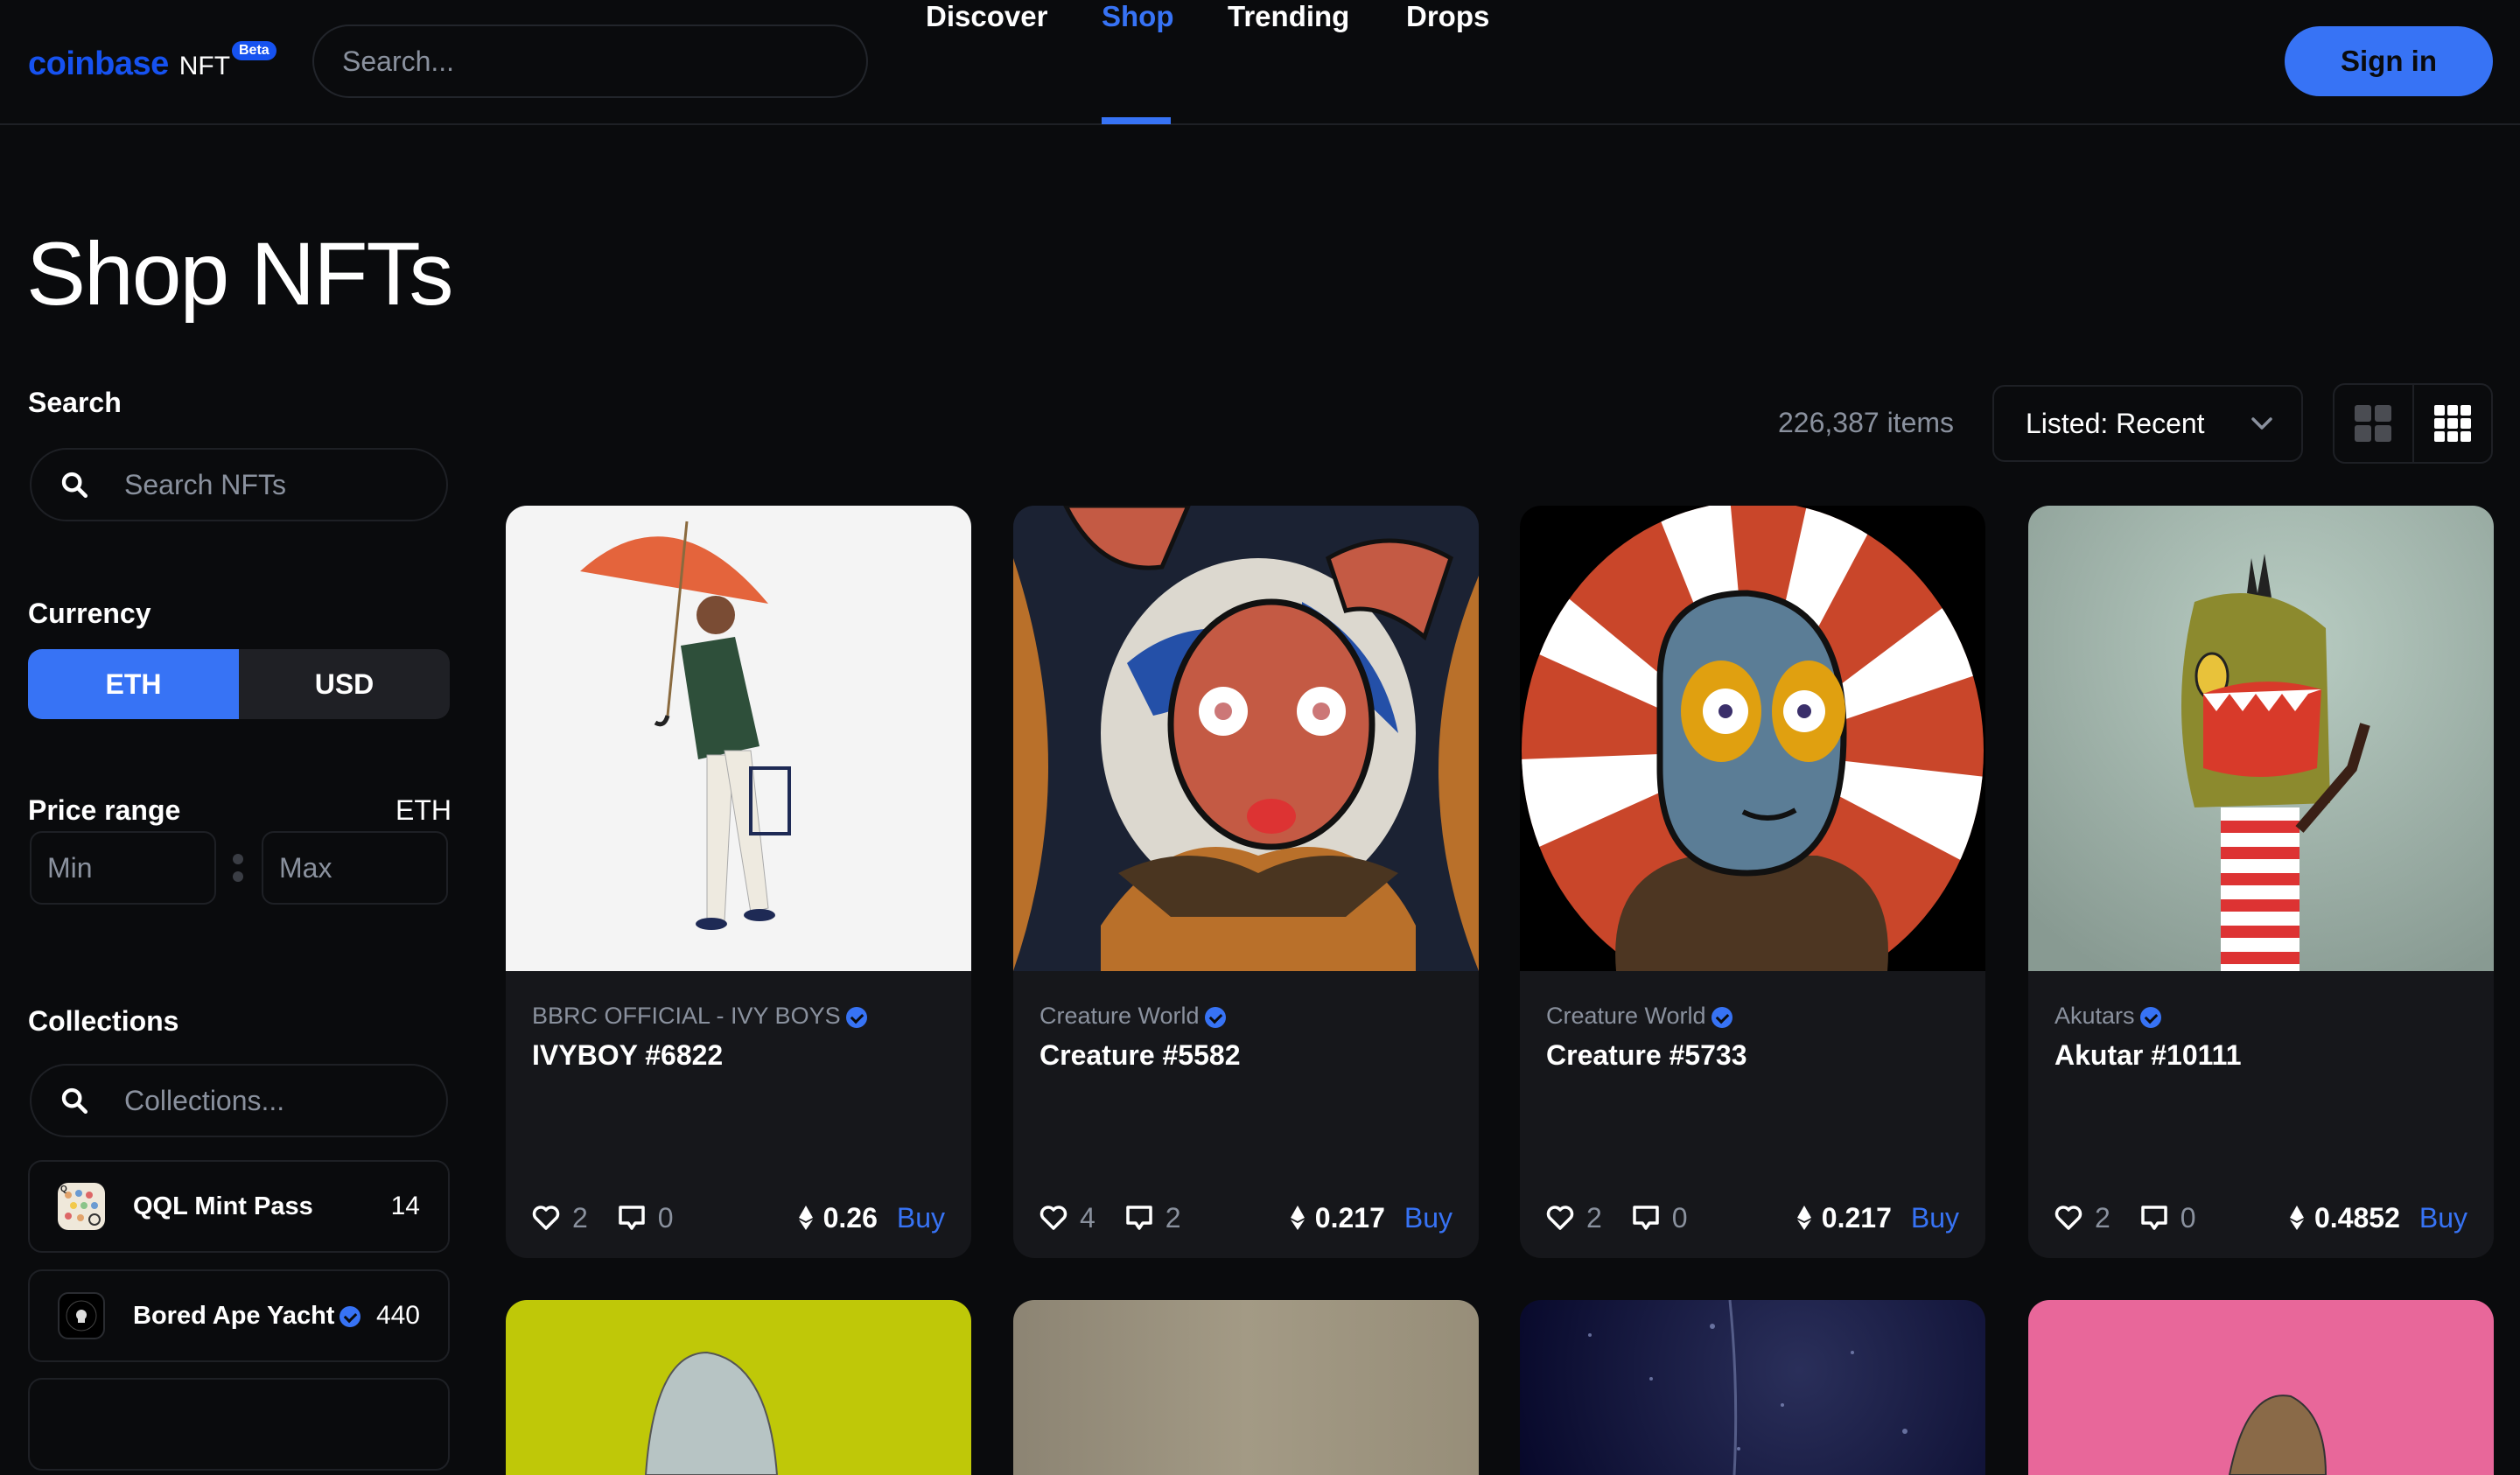 This screenshot has height=1475, width=2520. I want to click on price-min-box, so click(123, 868).